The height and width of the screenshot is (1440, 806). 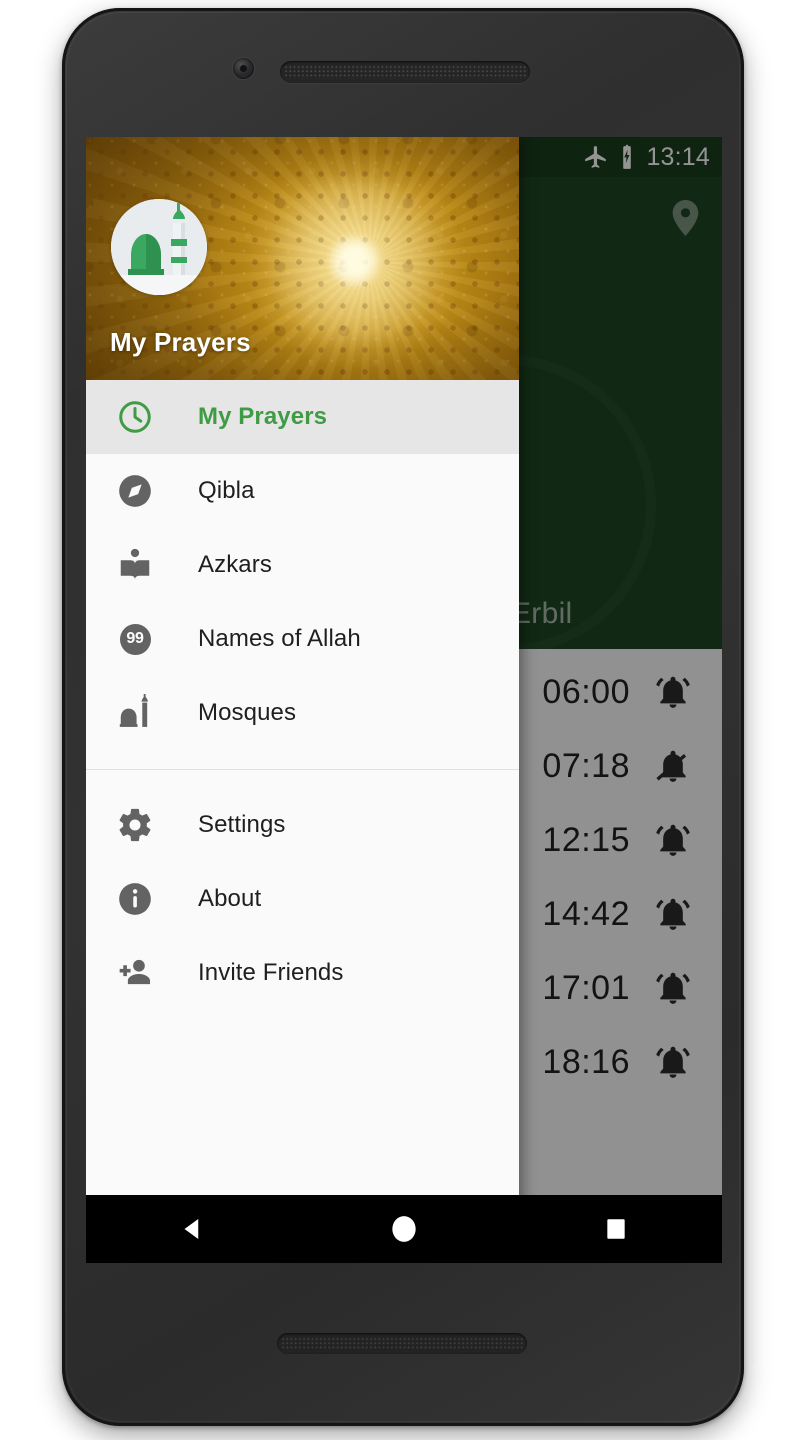 What do you see at coordinates (135, 565) in the screenshot?
I see `open-book-icon` at bounding box center [135, 565].